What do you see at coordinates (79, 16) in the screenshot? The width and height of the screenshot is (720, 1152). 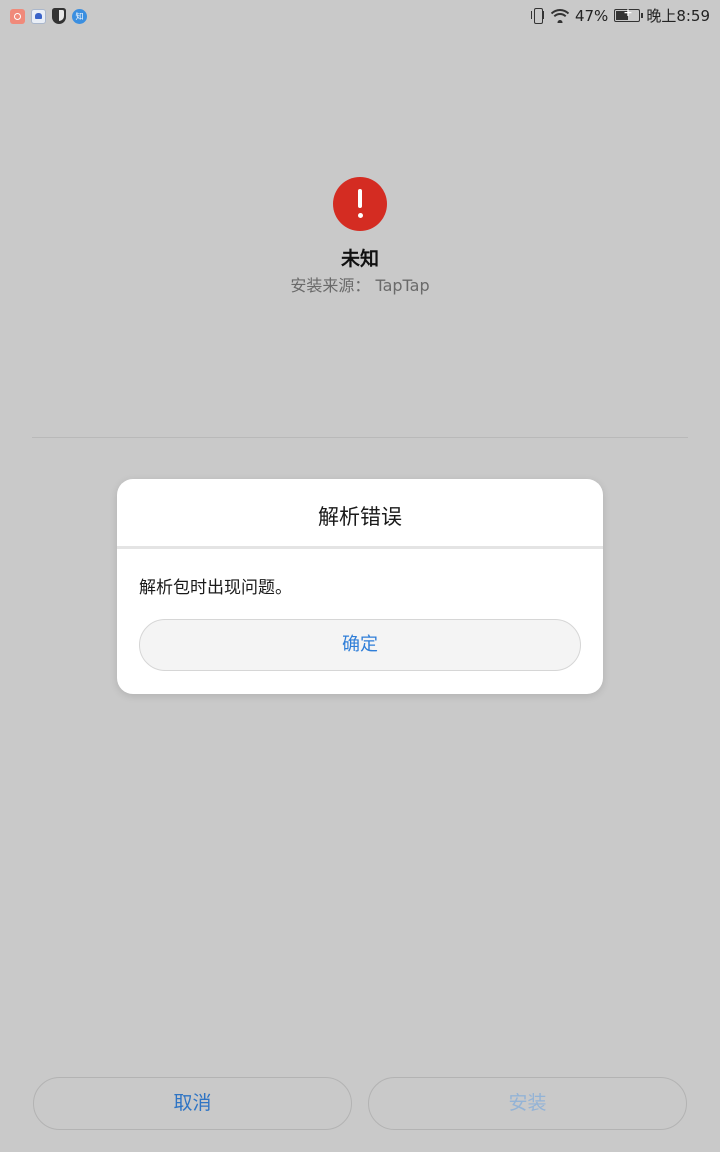 I see `zhihu-app-icon: 知` at bounding box center [79, 16].